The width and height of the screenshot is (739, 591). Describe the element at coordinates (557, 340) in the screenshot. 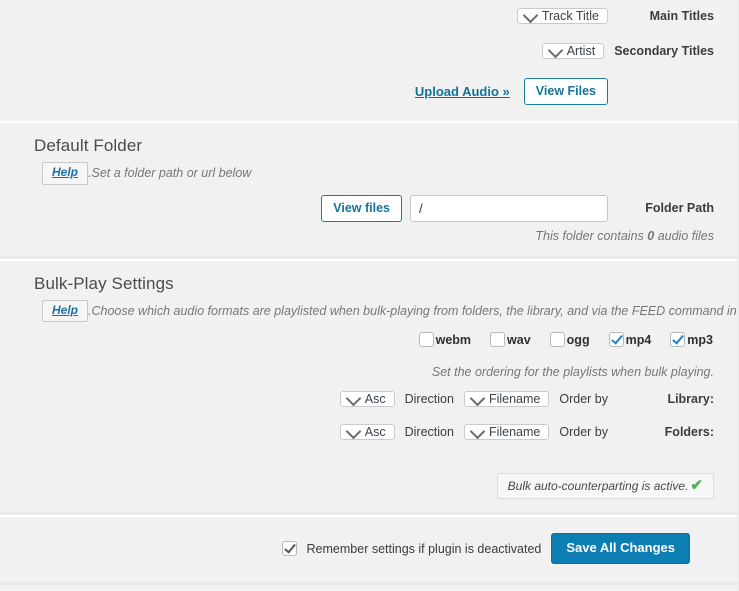

I see `format-checkbox-ogg` at that location.